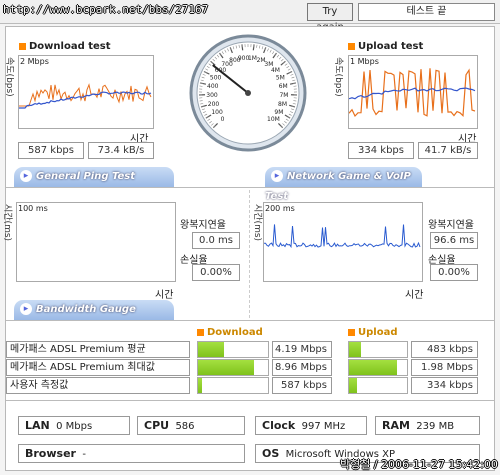  What do you see at coordinates (216, 78) in the screenshot?
I see `gauge-tick-label: 500` at bounding box center [216, 78].